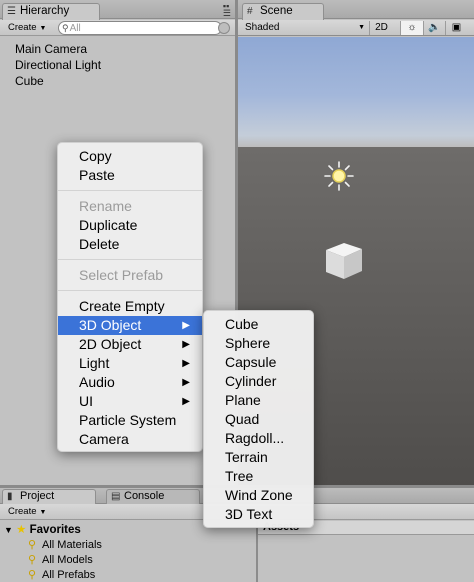  I want to click on menu-item-audio: Audio ▶, so click(130, 382).